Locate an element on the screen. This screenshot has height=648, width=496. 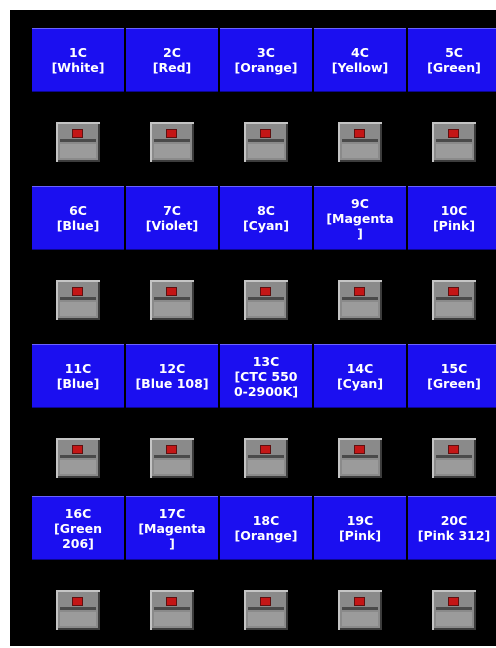
color-button-label: 19C [Pink] is located at coordinates (360, 528).